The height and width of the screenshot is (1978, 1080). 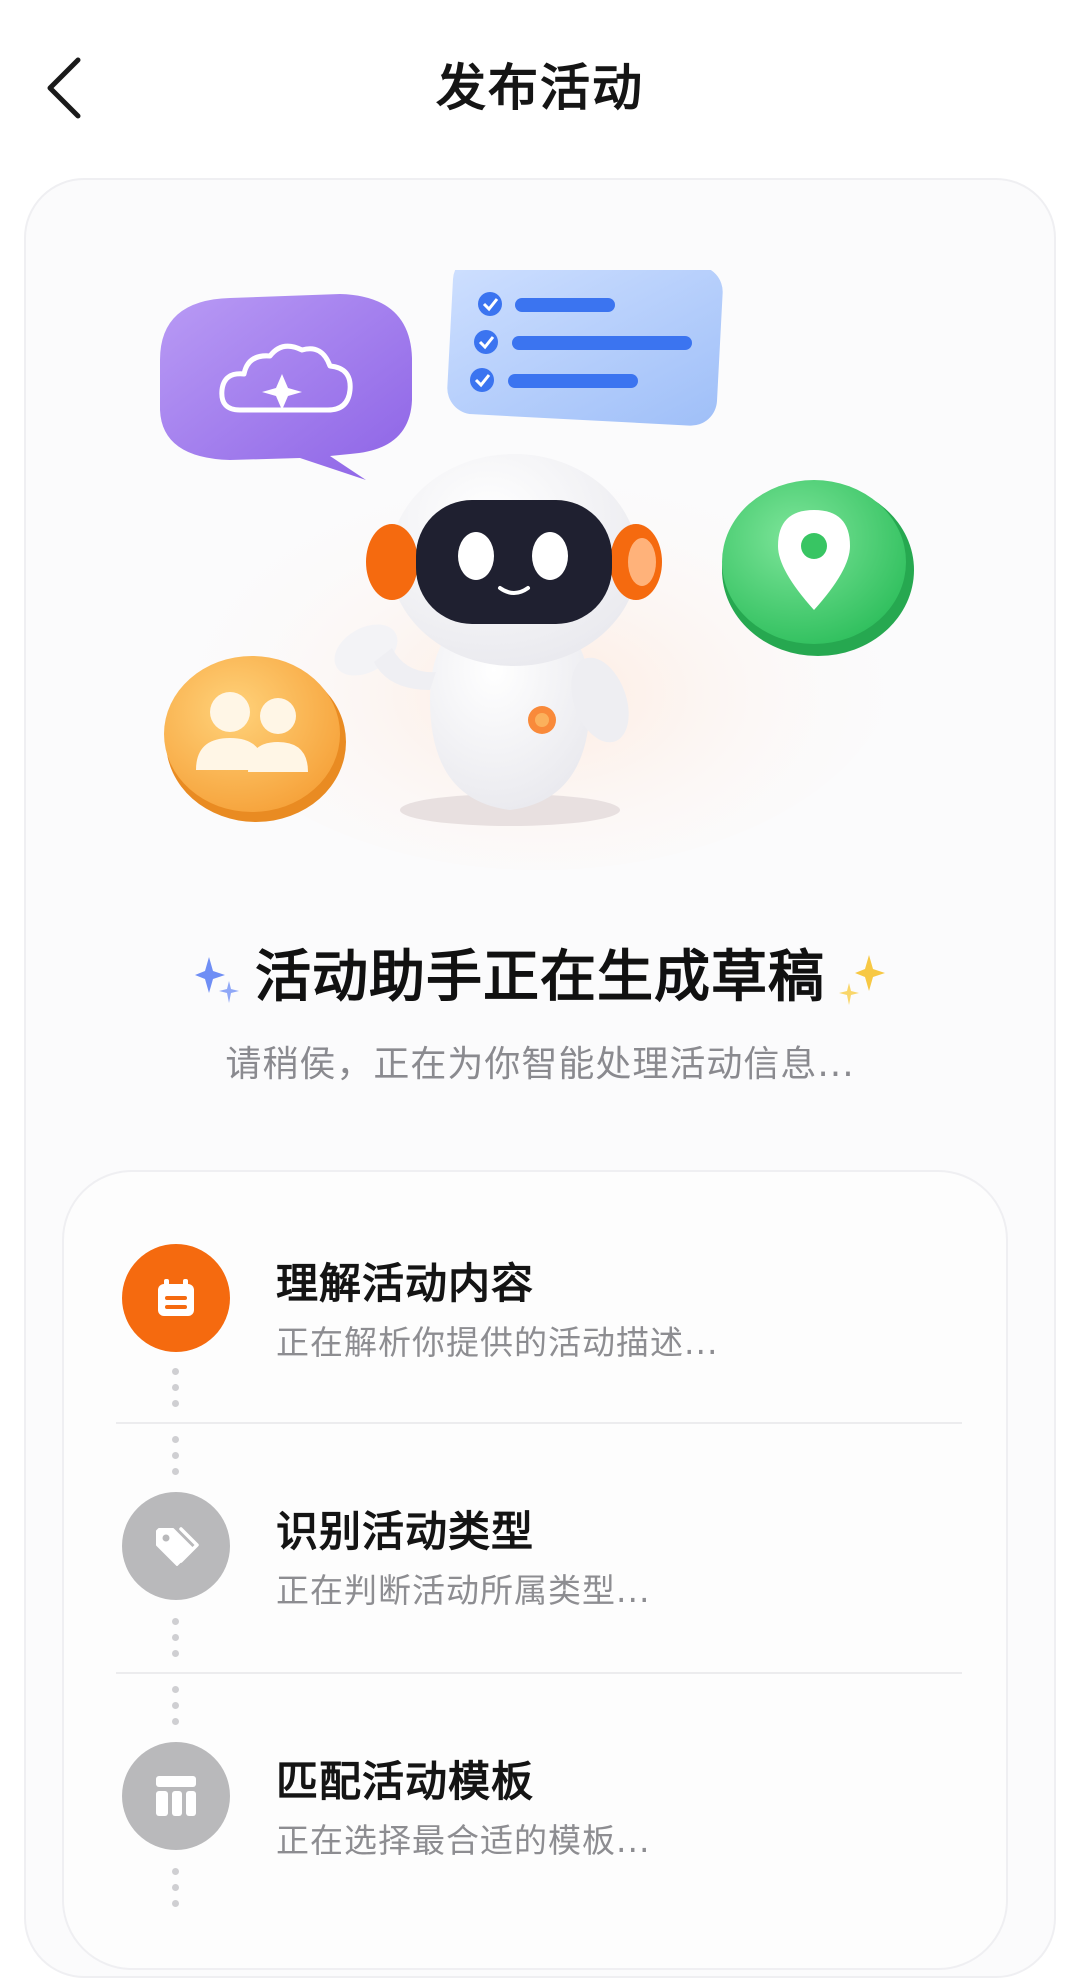 What do you see at coordinates (405, 1781) in the screenshot?
I see `step-title: 匹配活动模板` at bounding box center [405, 1781].